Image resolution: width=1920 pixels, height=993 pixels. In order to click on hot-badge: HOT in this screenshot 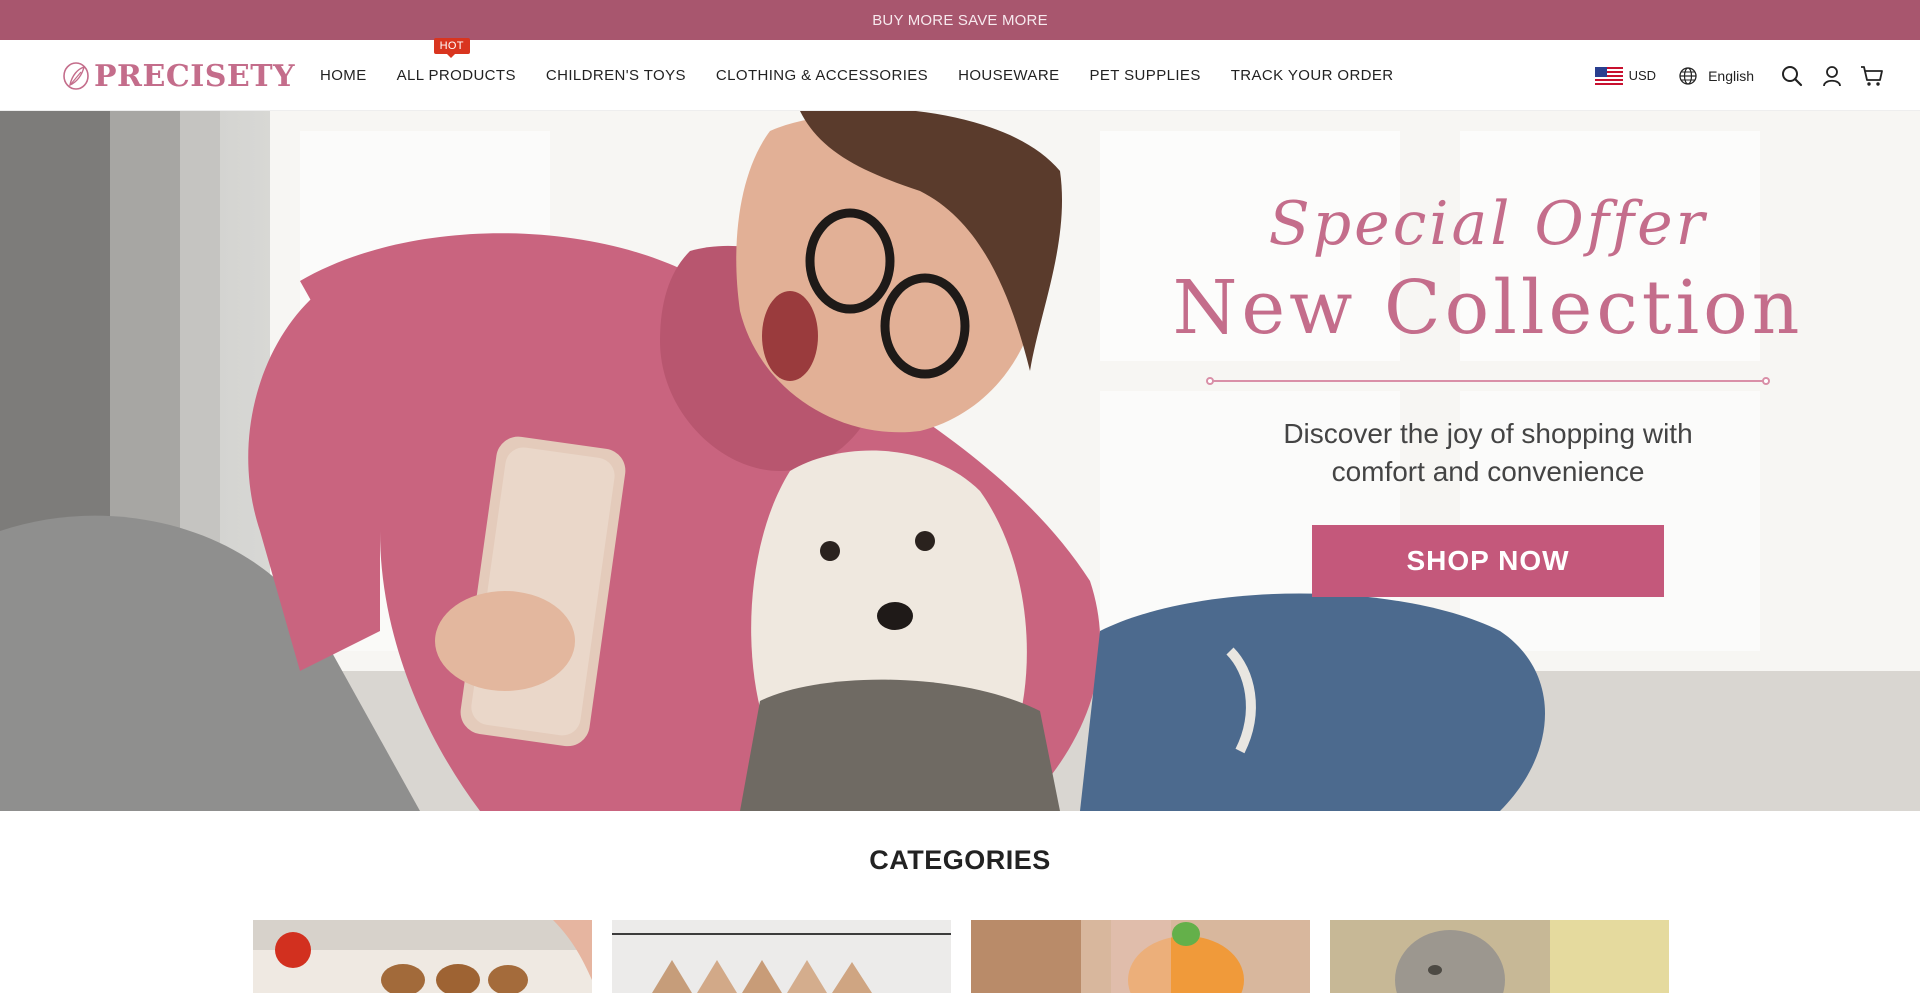, I will do `click(451, 48)`.